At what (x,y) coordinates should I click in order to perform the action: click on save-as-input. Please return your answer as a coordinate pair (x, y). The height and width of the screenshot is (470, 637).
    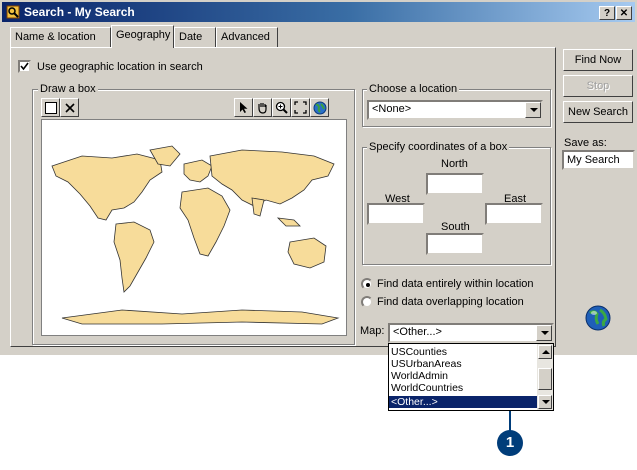
    Looking at the image, I should click on (598, 160).